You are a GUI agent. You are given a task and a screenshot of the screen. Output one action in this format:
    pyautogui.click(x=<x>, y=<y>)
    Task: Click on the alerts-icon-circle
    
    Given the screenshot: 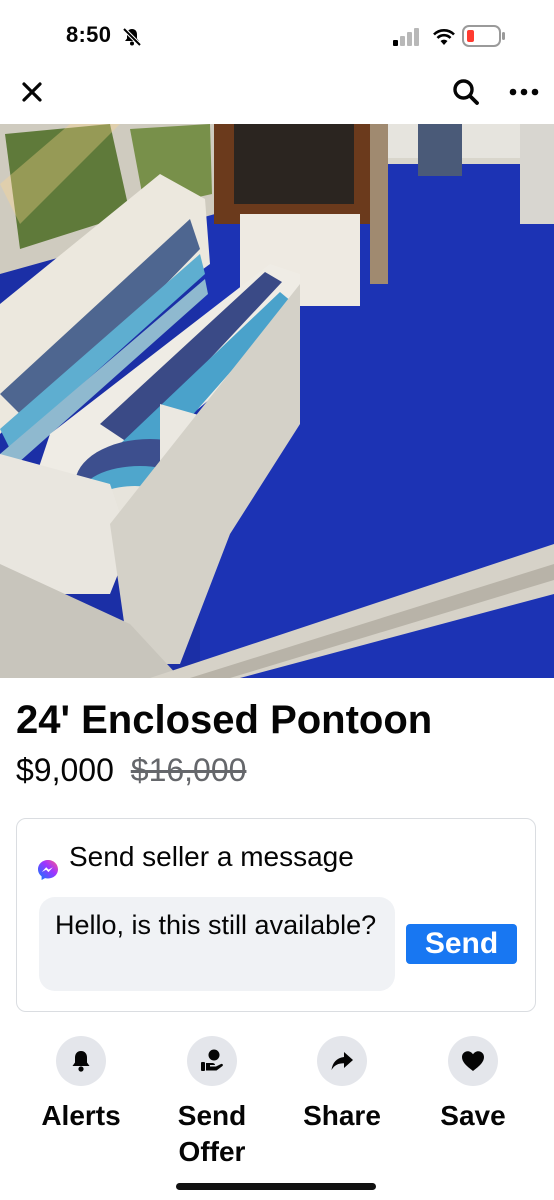 What is the action you would take?
    pyautogui.click(x=81, y=1061)
    